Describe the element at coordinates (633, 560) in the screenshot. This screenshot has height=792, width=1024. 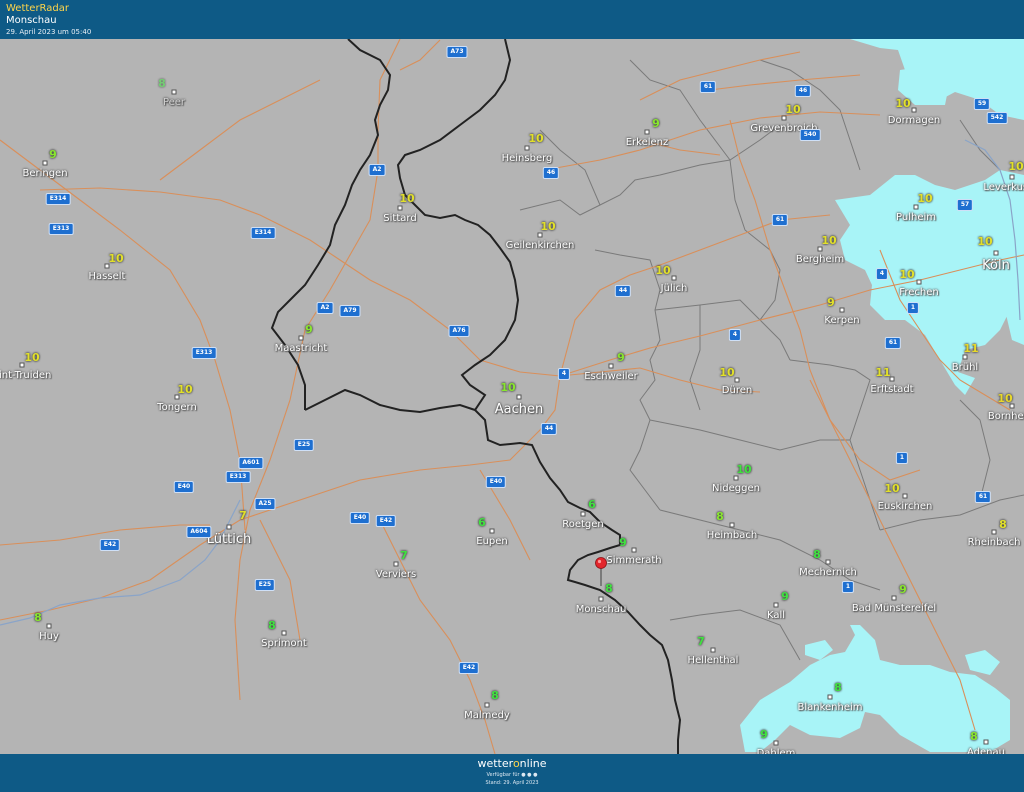
I see `city-label: Simmerath` at that location.